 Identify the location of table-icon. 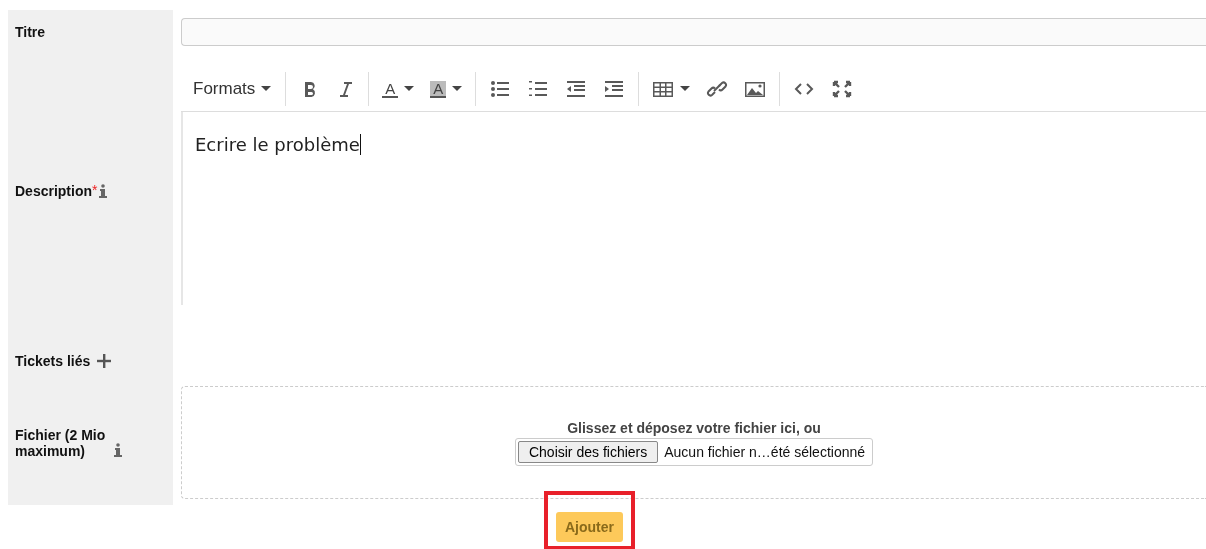
(663, 89).